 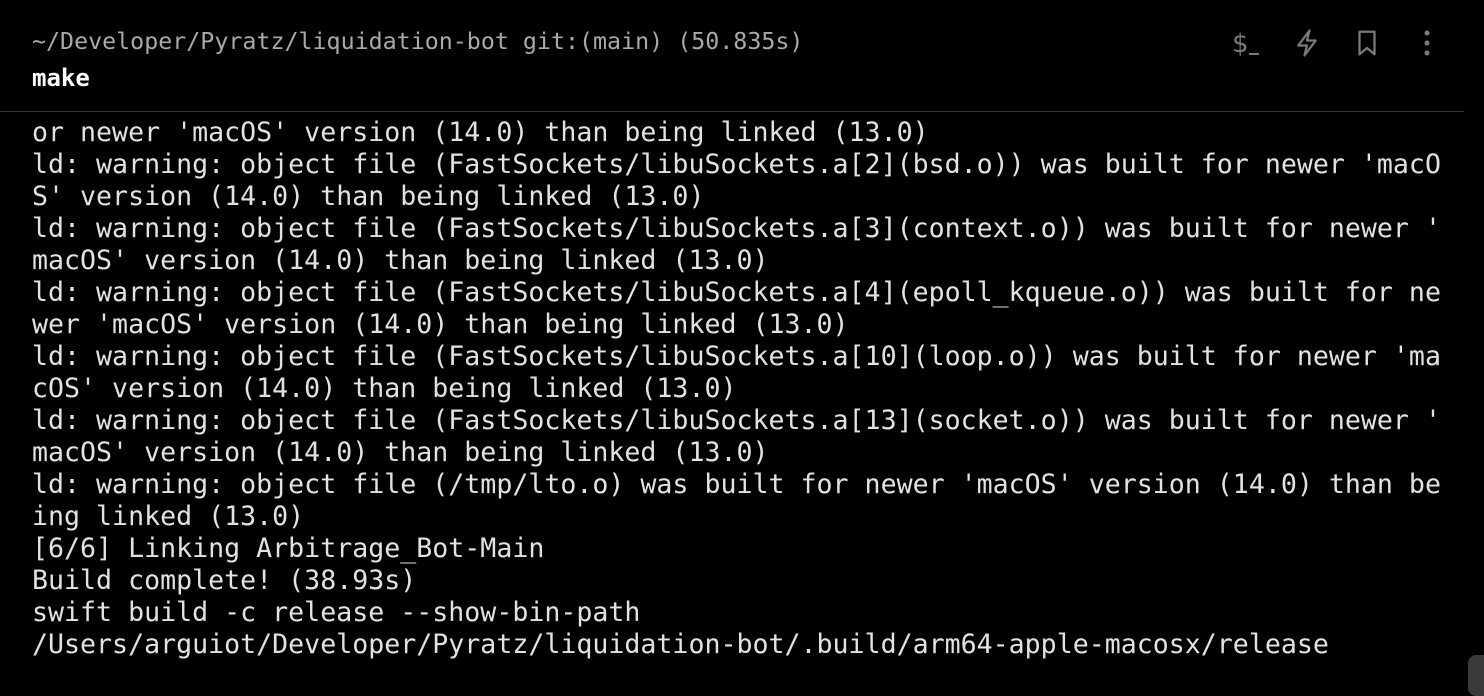 What do you see at coordinates (1427, 43) in the screenshot?
I see `more-vertical-icon` at bounding box center [1427, 43].